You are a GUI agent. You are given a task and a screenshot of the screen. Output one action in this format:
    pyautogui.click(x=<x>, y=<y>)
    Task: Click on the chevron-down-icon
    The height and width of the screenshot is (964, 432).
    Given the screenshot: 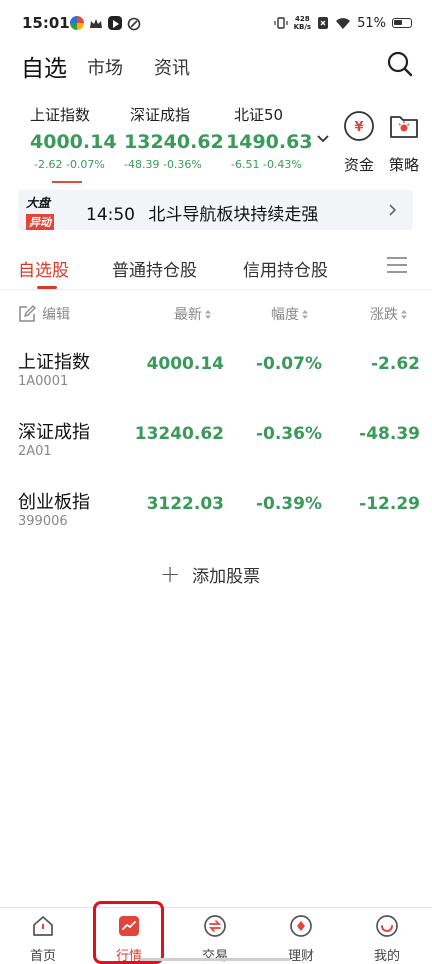 What is the action you would take?
    pyautogui.click(x=323, y=139)
    